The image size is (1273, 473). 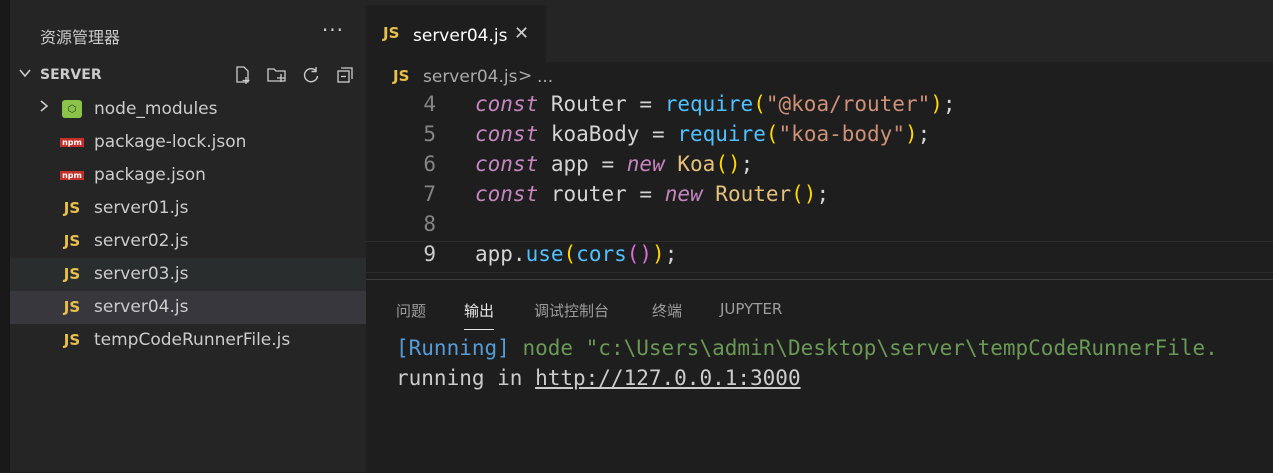 I want to click on server-url-link: http://127.0.0.1:3000, so click(x=668, y=378).